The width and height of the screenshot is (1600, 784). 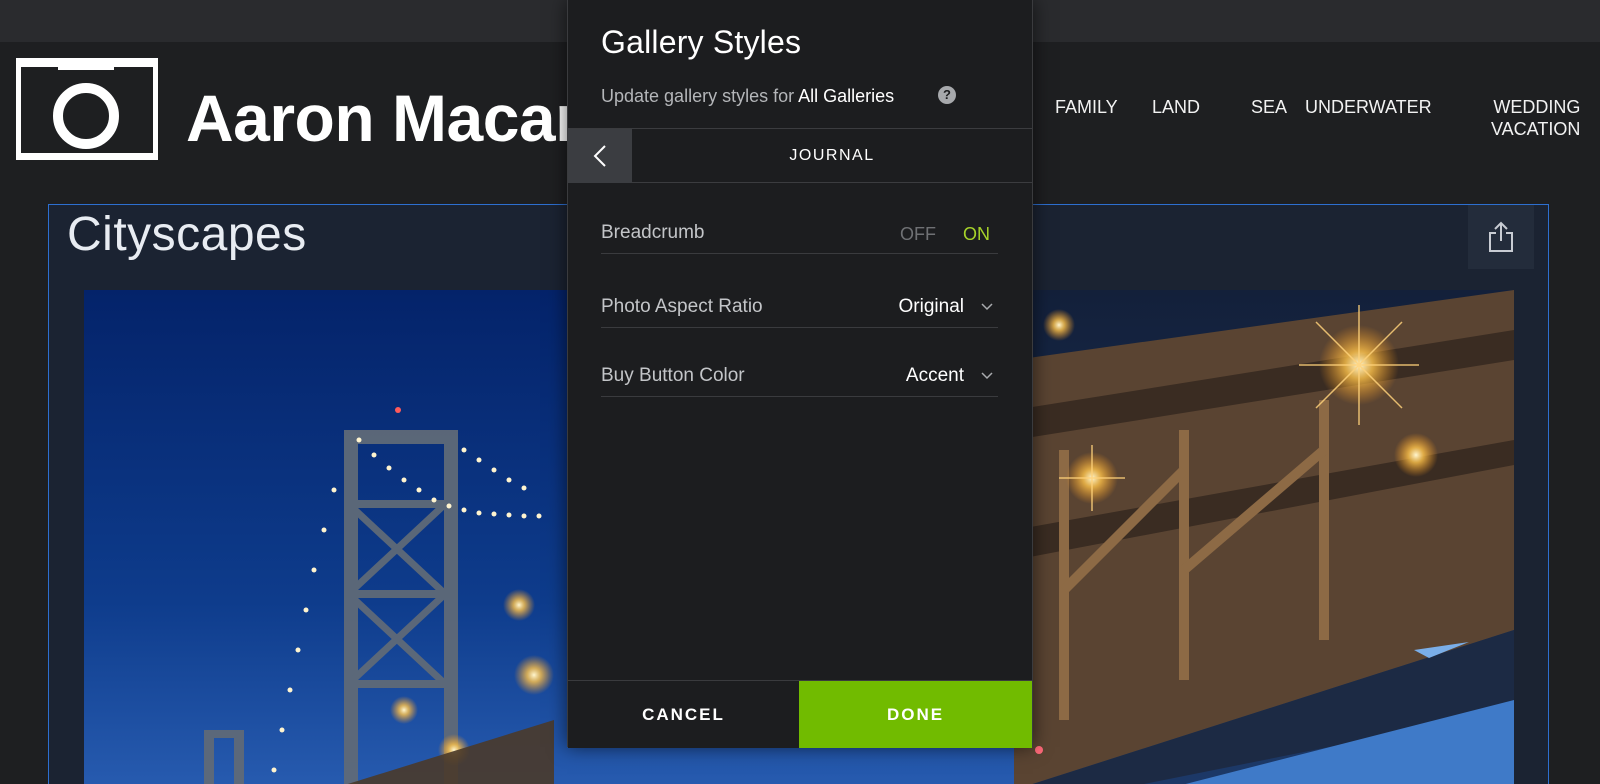 I want to click on buy-button-color-label: Buy Button Color, so click(x=673, y=375).